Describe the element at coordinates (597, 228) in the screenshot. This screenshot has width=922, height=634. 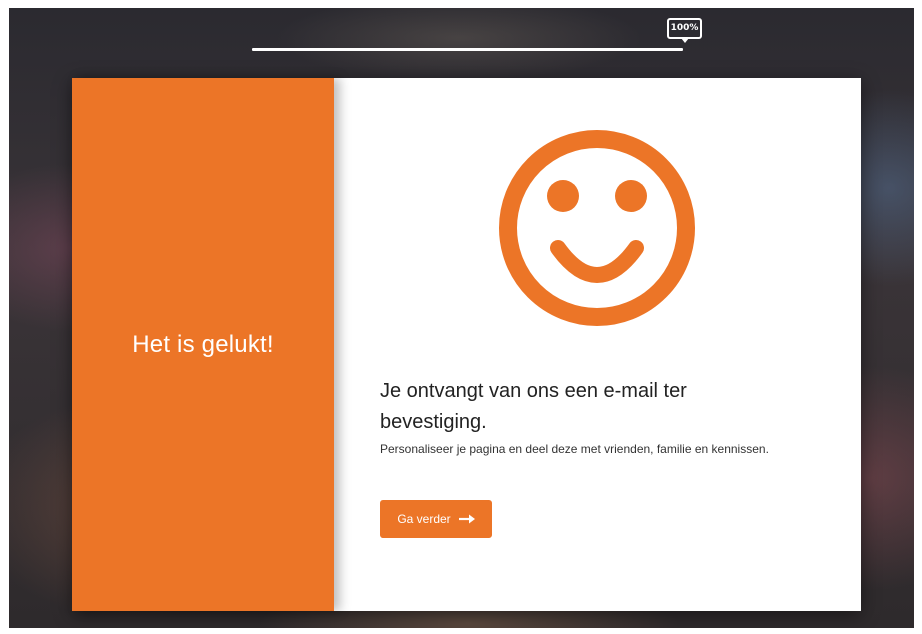
I see `smiley-face-icon` at that location.